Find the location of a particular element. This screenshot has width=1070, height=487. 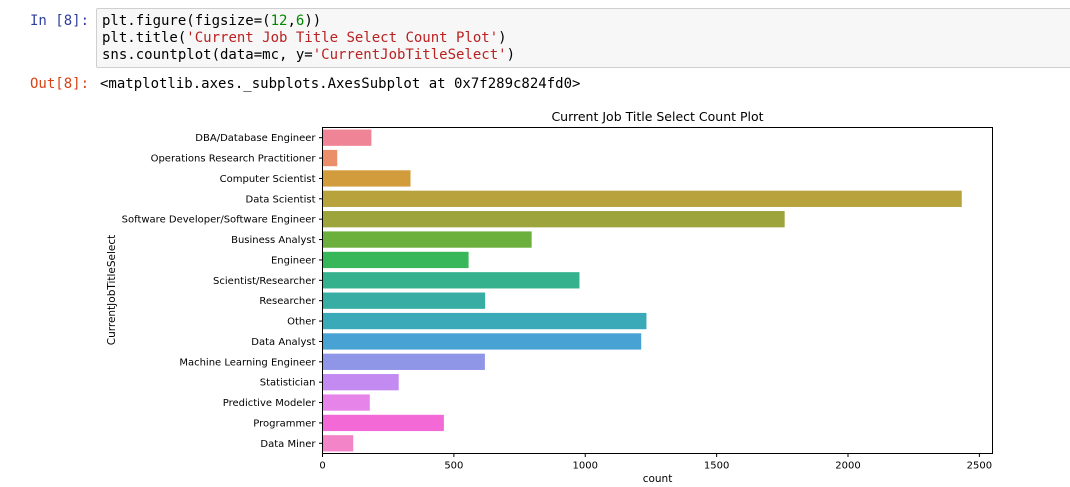

y-tick-label: Business Analyst is located at coordinates (273, 240).